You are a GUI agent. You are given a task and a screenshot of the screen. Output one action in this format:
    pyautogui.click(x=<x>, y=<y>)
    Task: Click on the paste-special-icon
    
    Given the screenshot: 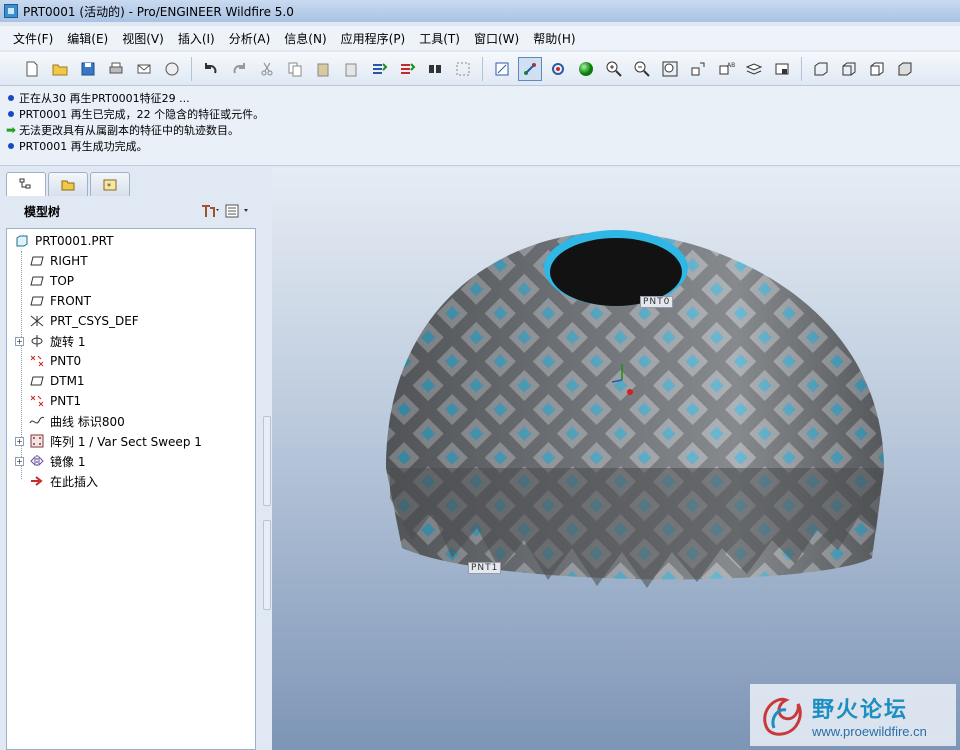 What is the action you would take?
    pyautogui.click(x=351, y=69)
    